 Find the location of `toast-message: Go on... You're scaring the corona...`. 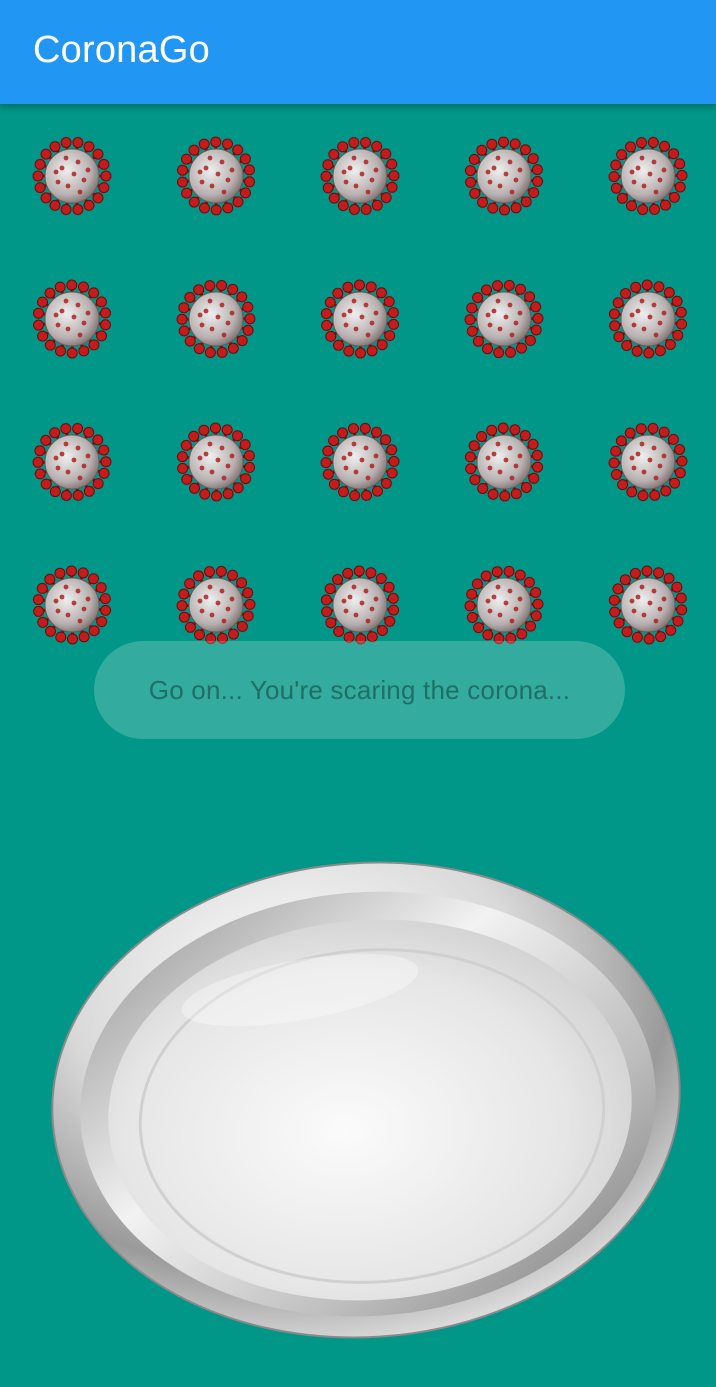

toast-message: Go on... You're scaring the corona... is located at coordinates (359, 690).